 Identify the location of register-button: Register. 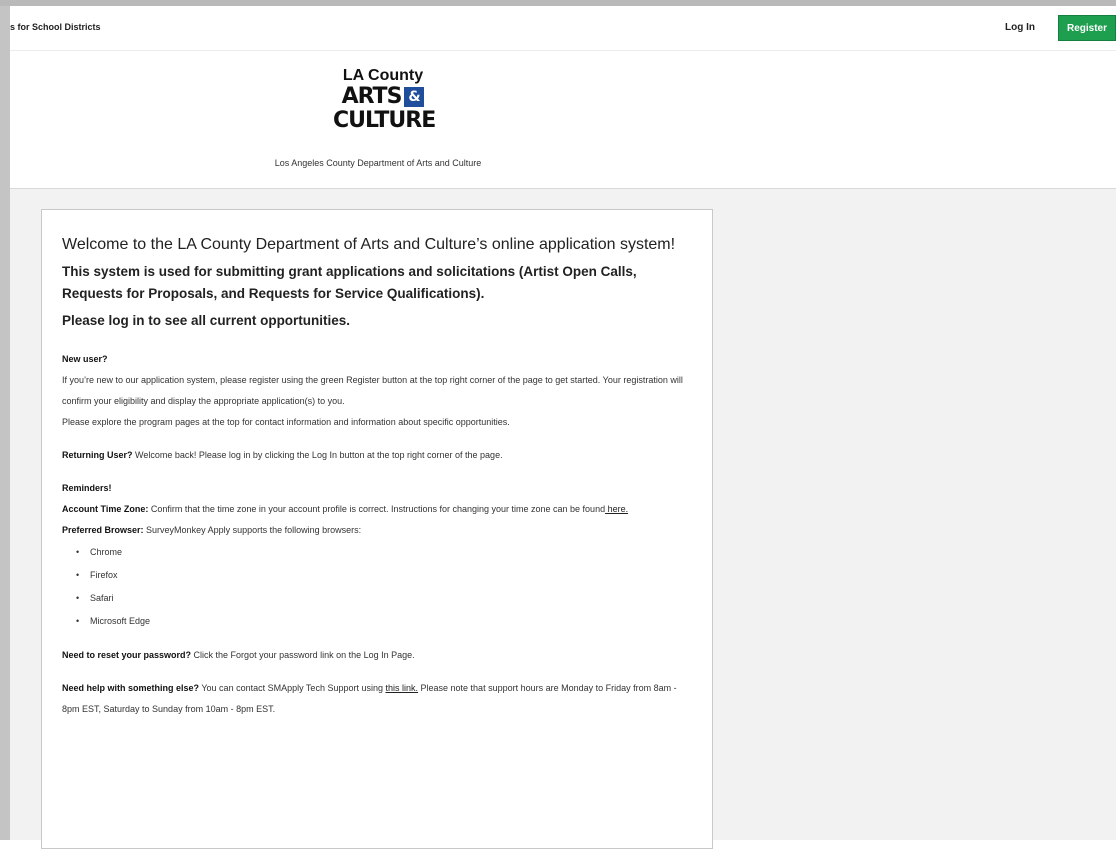
(1087, 28).